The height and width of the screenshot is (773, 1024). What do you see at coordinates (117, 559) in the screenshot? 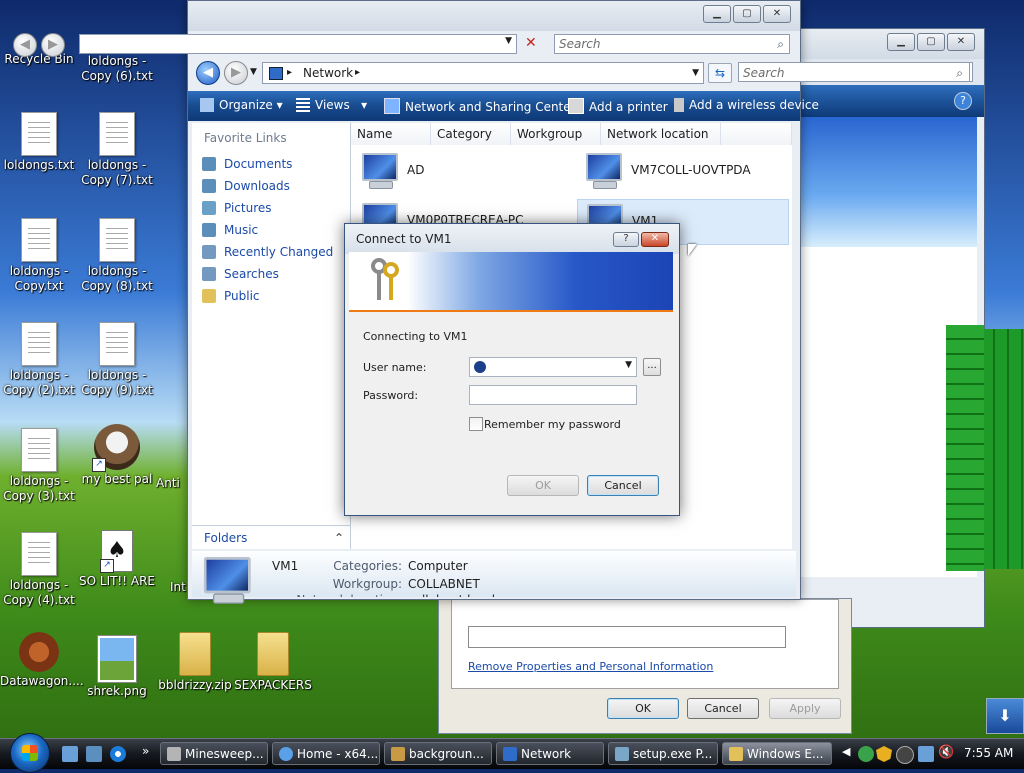
I see `desktop-icon-shortcut: ♠ ↗ SO LIT!! ARE` at bounding box center [117, 559].